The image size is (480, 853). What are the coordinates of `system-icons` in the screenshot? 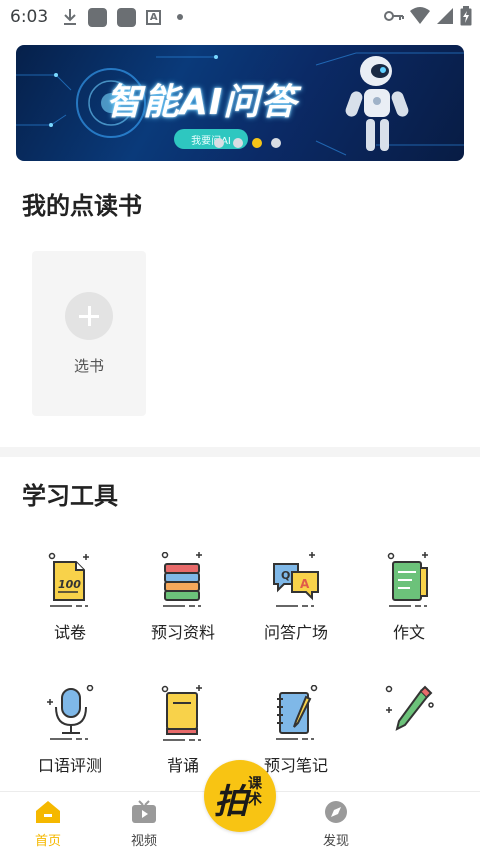 It's located at (428, 16).